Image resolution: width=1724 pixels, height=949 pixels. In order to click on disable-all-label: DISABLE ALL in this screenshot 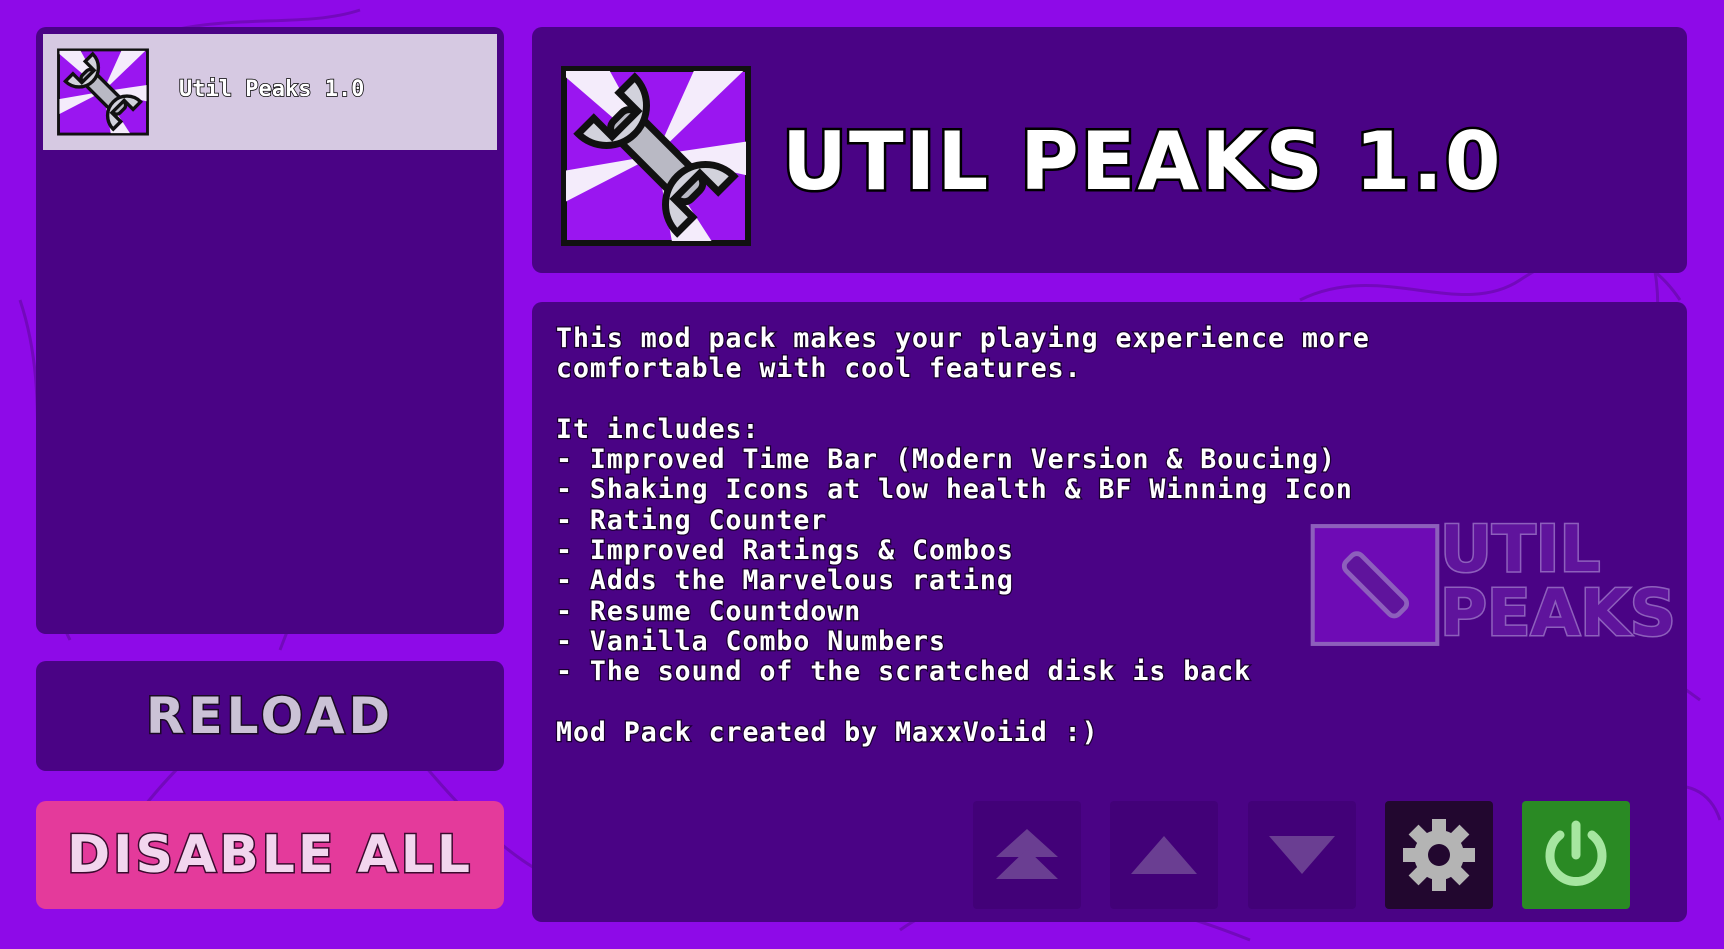, I will do `click(269, 855)`.